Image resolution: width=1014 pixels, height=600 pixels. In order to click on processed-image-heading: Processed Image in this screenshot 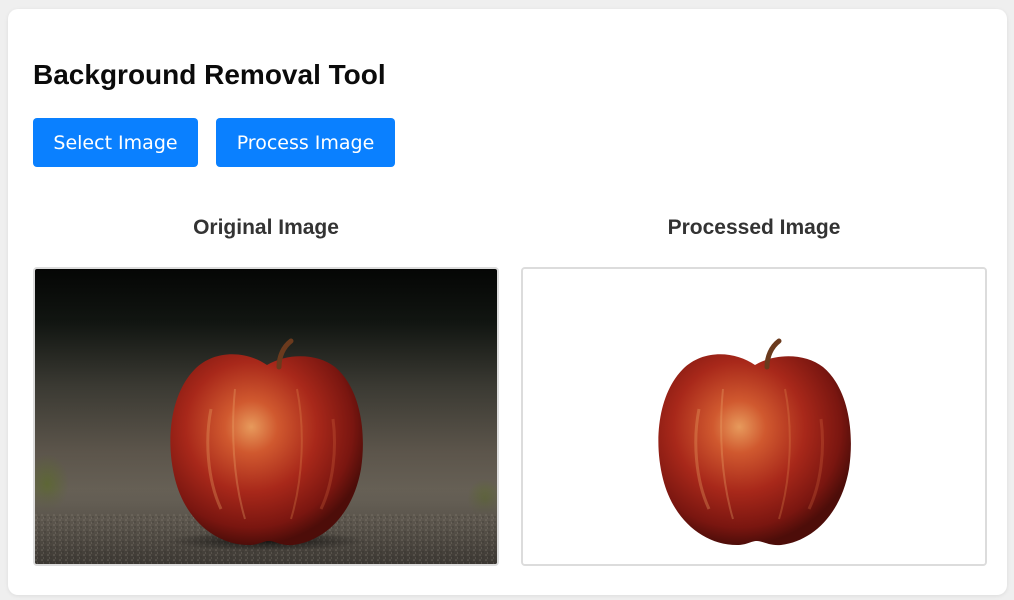, I will do `click(754, 227)`.